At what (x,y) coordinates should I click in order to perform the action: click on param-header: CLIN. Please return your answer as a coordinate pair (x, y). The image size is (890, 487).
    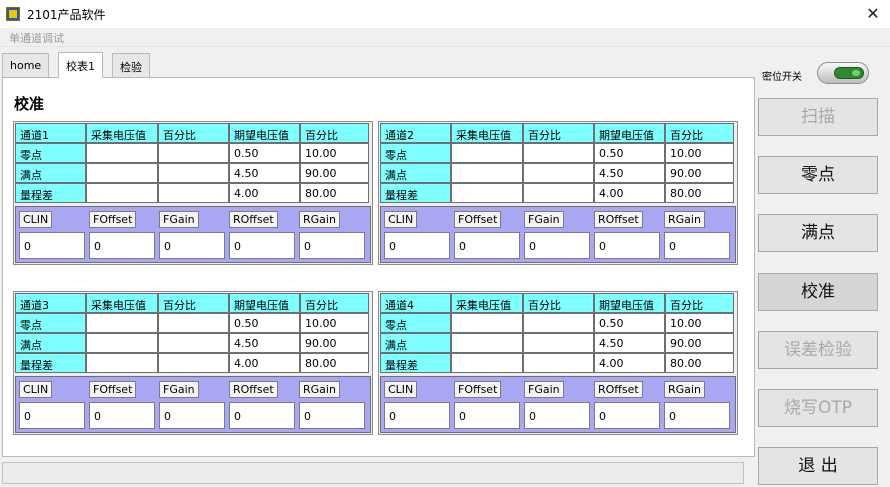
    Looking at the image, I should click on (401, 389).